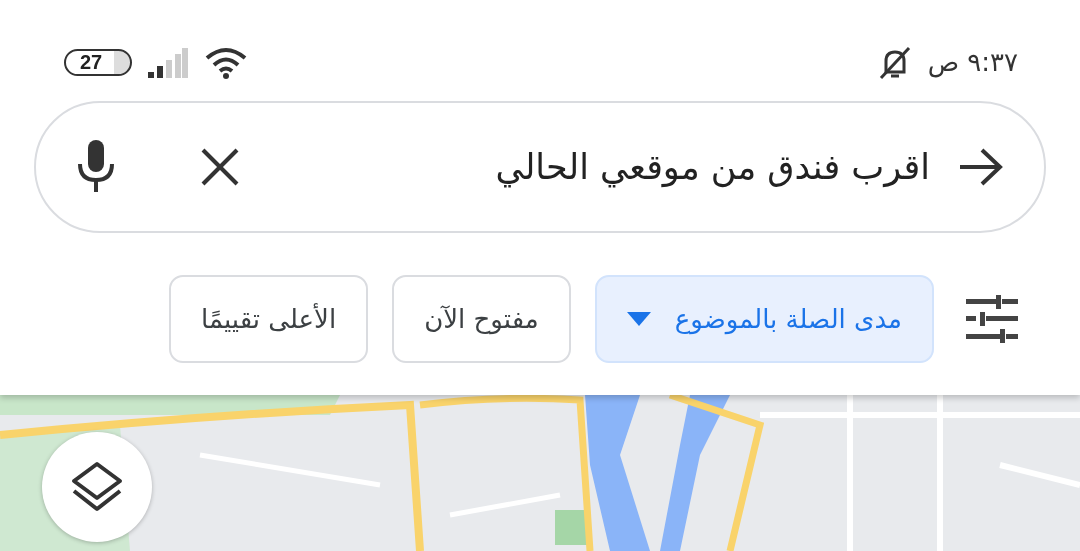  I want to click on microphone-icon, so click(96, 167).